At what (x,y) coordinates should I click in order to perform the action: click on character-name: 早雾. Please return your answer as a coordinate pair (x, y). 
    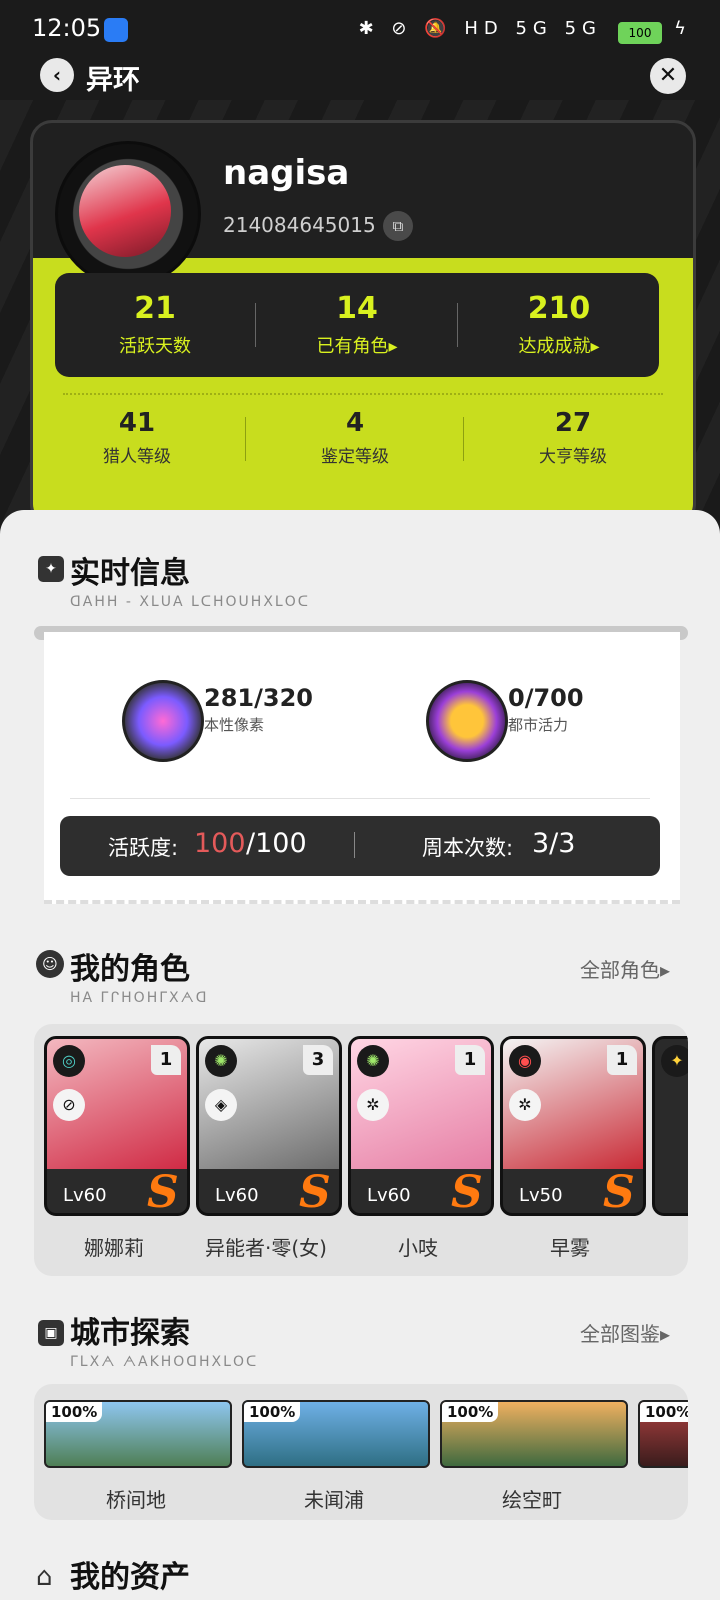
    Looking at the image, I should click on (570, 1248).